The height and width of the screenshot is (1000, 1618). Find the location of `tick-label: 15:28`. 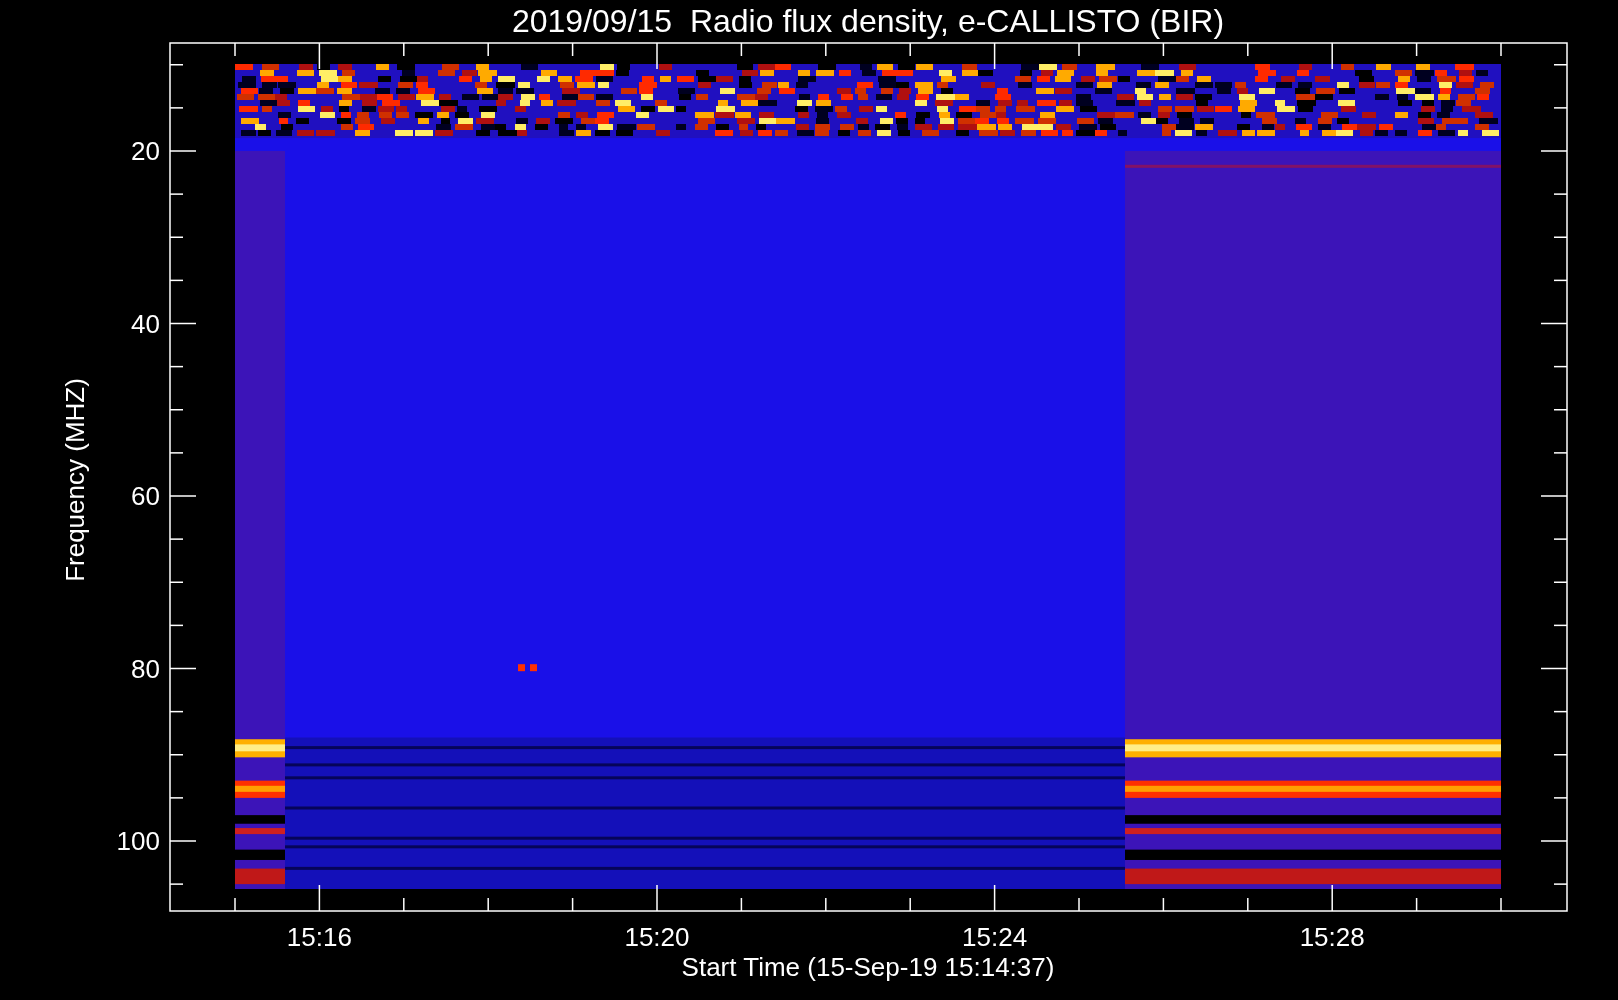

tick-label: 15:28 is located at coordinates (1332, 937).